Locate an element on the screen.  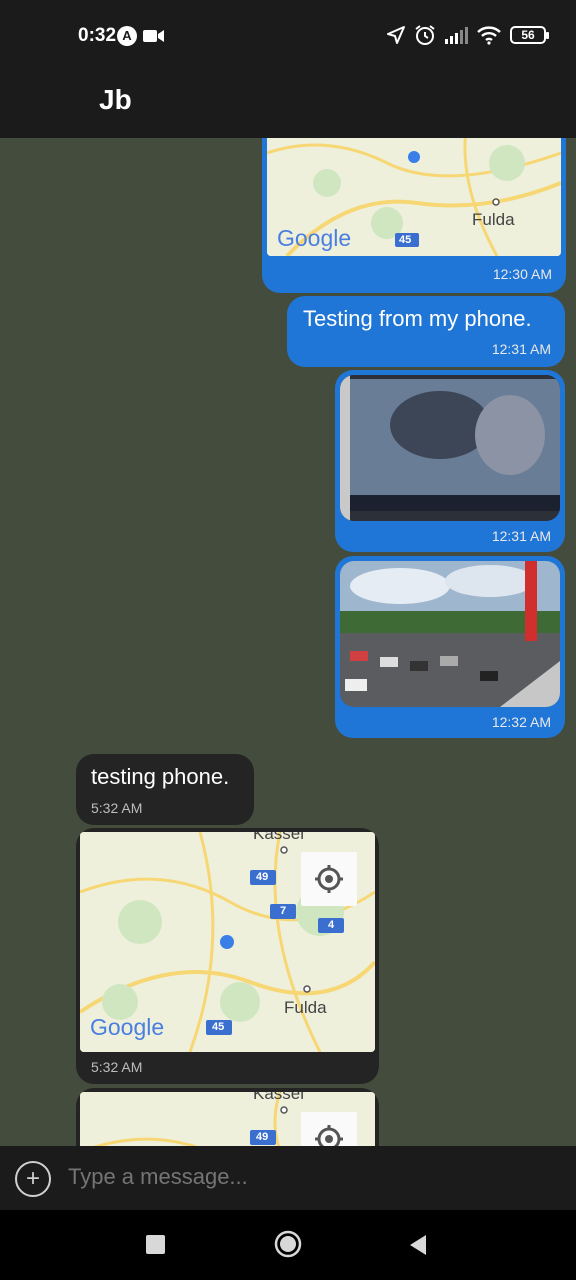
signal-icon is located at coordinates (456, 35).